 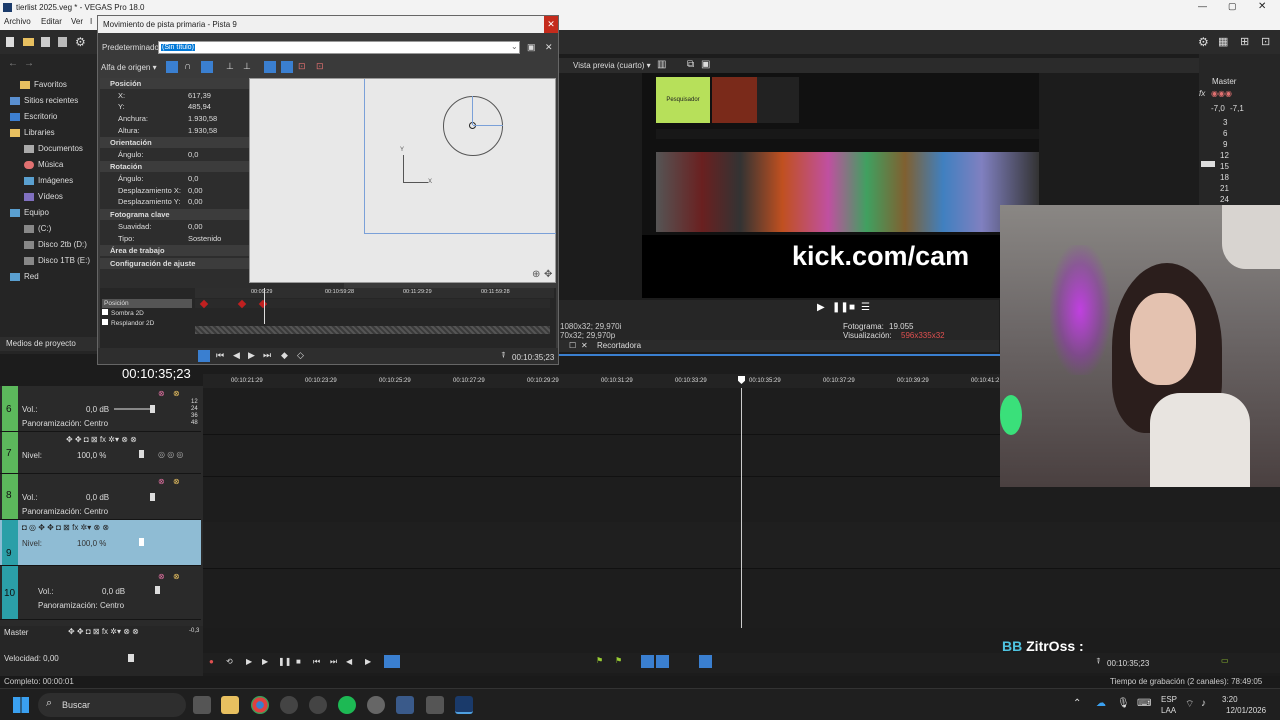 What do you see at coordinates (24, 277) in the screenshot?
I see `tree-red: Red` at bounding box center [24, 277].